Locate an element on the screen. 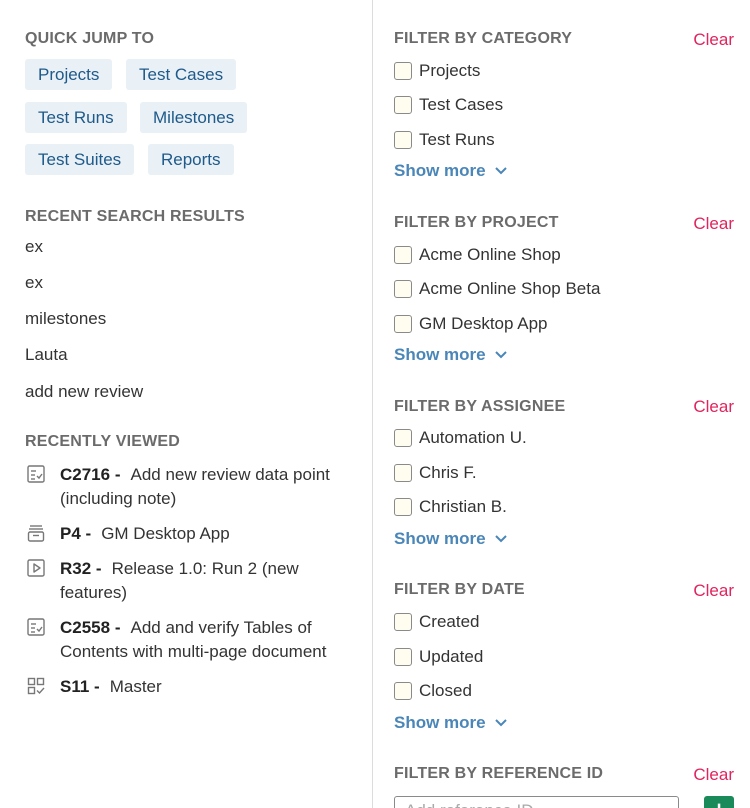 The image size is (750, 808). recently-viewed-label: Master is located at coordinates (135, 686).